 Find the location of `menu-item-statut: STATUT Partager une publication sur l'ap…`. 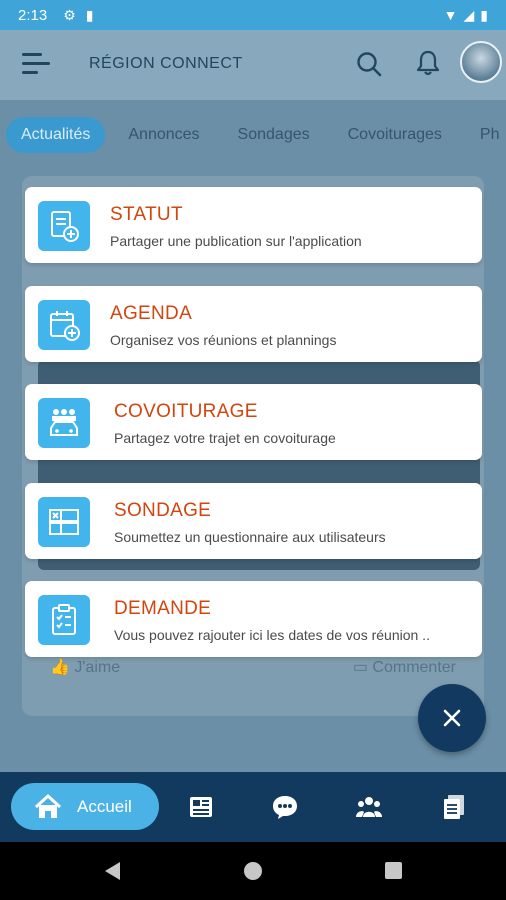

menu-item-statut: STATUT Partager une publication sur l'ap… is located at coordinates (253, 225).